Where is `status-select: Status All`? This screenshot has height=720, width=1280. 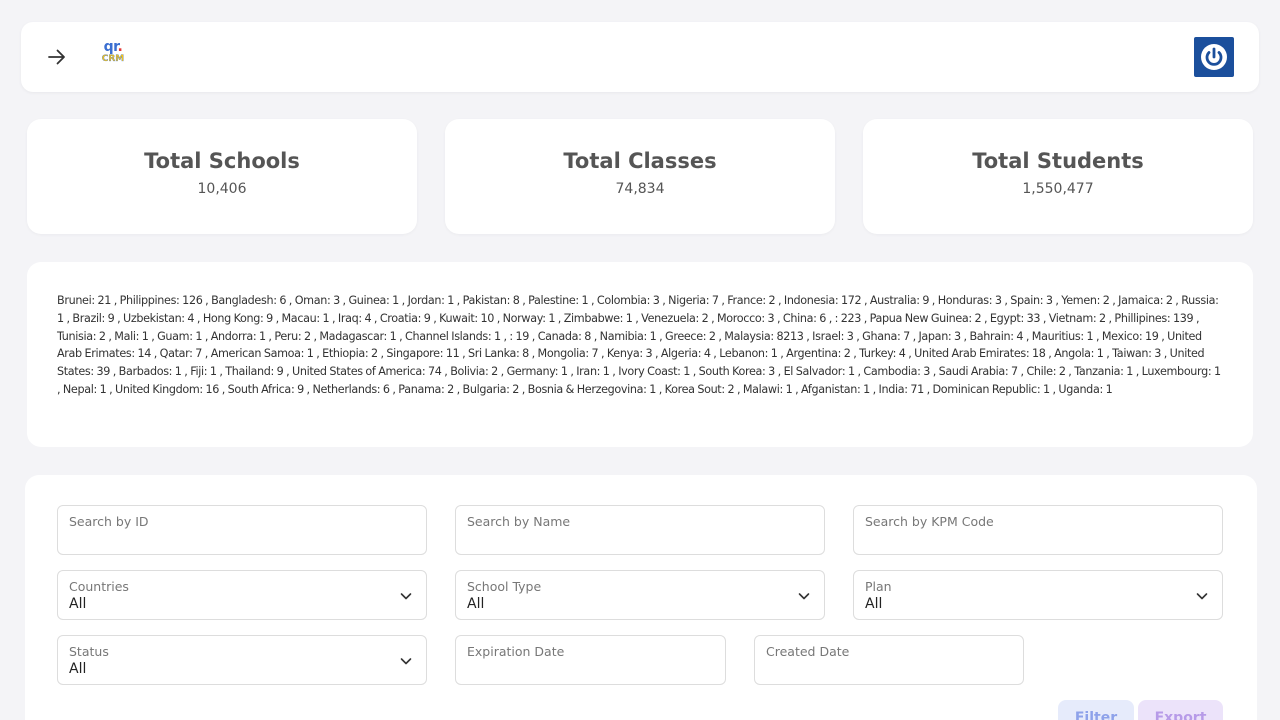 status-select: Status All is located at coordinates (242, 660).